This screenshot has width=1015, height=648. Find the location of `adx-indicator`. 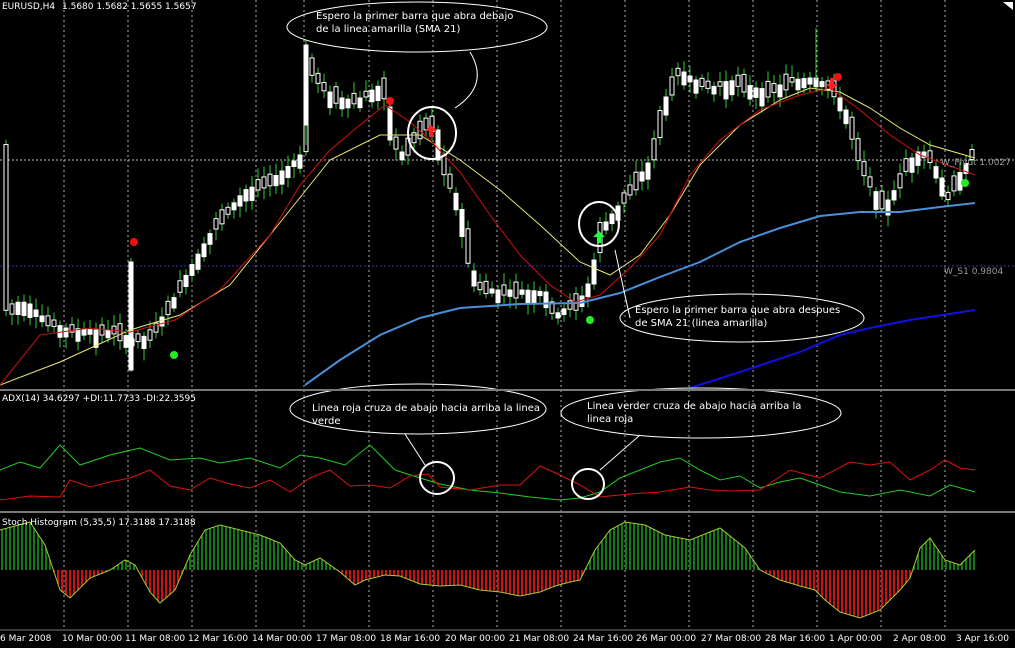

adx-indicator is located at coordinates (488, 472).